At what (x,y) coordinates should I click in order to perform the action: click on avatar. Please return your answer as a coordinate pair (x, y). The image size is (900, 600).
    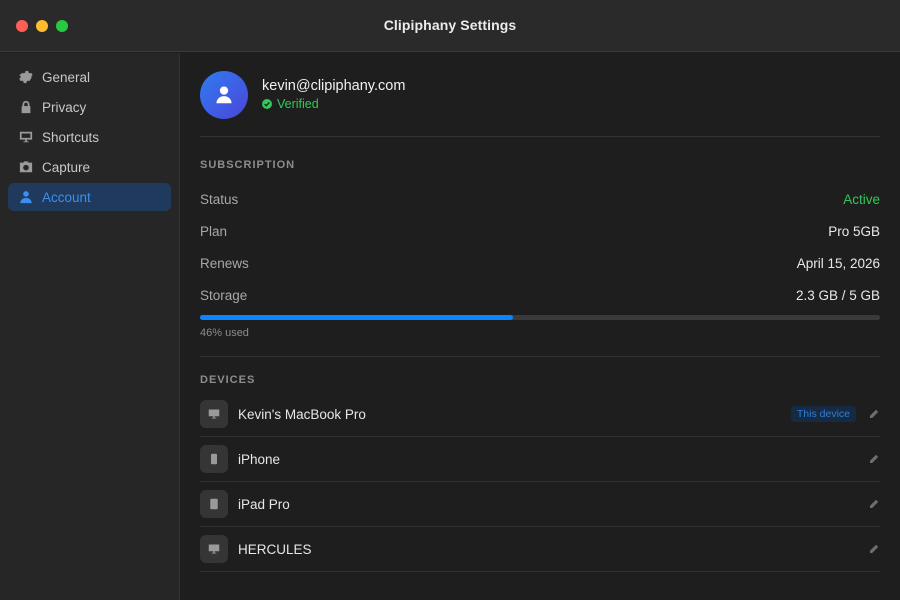
    Looking at the image, I should click on (224, 94).